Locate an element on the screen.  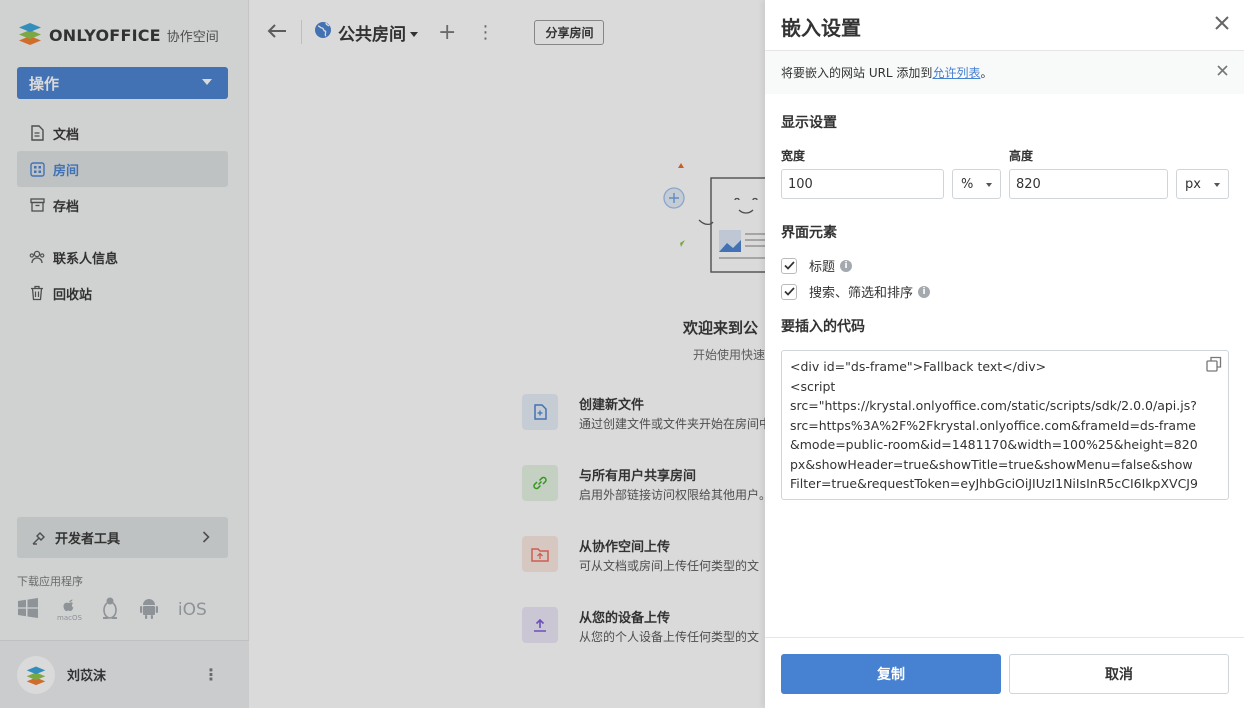
copy-button: 复制 is located at coordinates (891, 674).